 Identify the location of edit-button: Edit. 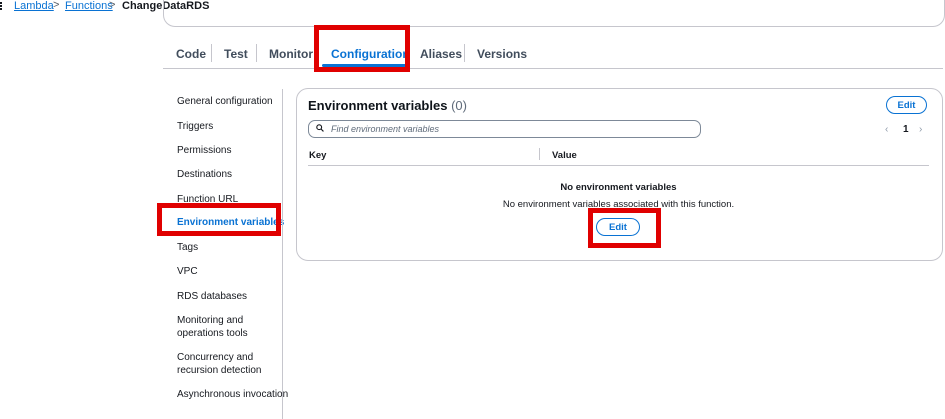
(906, 105).